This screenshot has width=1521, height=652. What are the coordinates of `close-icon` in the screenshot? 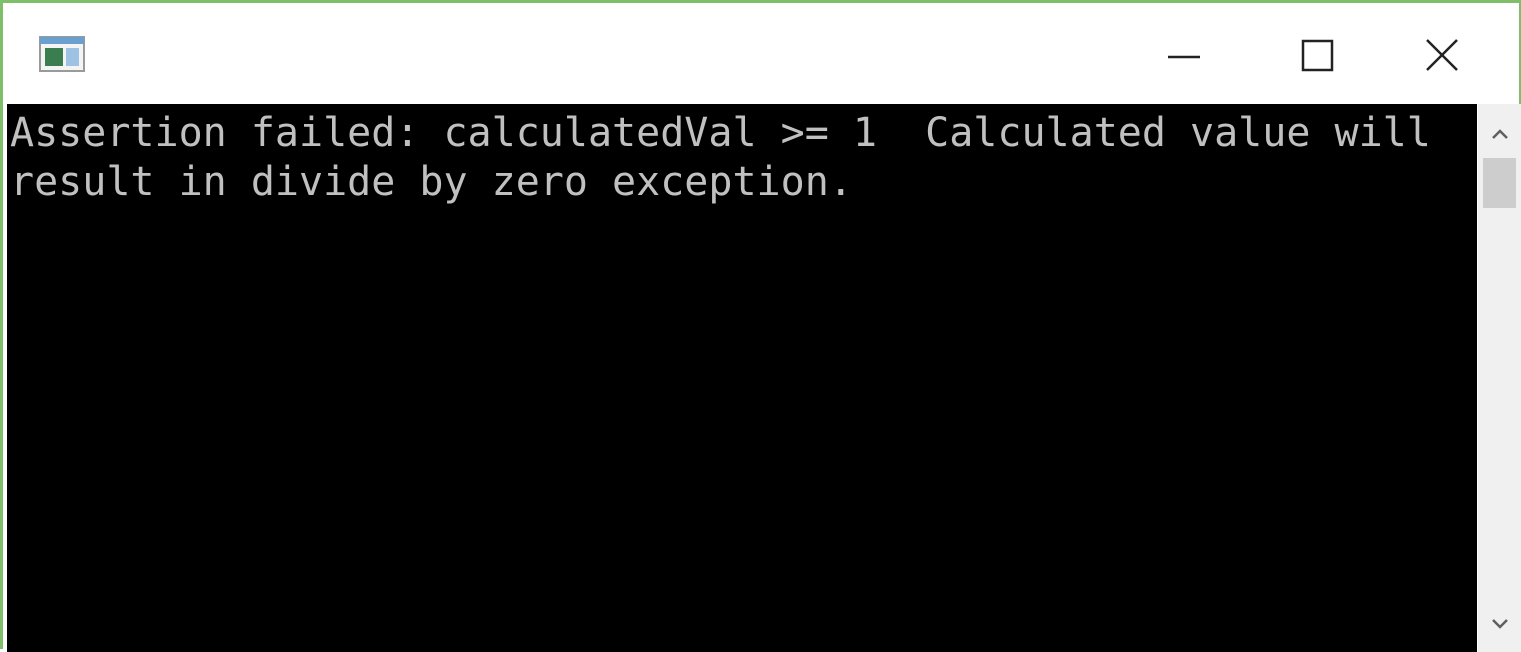 It's located at (1442, 55).